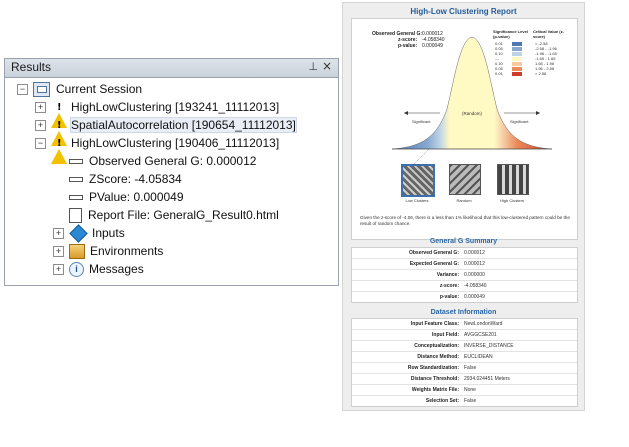  Describe the element at coordinates (442, 401) in the screenshot. I see `row-key: Selection Set:` at that location.